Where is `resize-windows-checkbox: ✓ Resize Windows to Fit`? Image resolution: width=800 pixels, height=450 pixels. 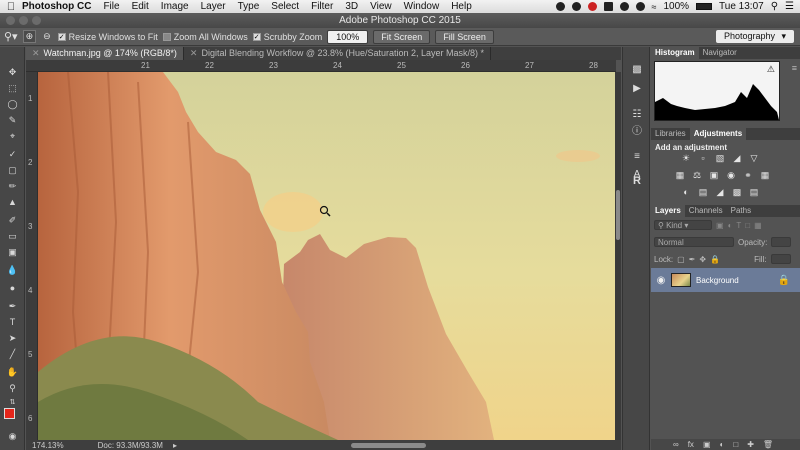
resize-windows-checkbox: ✓ Resize Windows to Fit is located at coordinates (107, 37).